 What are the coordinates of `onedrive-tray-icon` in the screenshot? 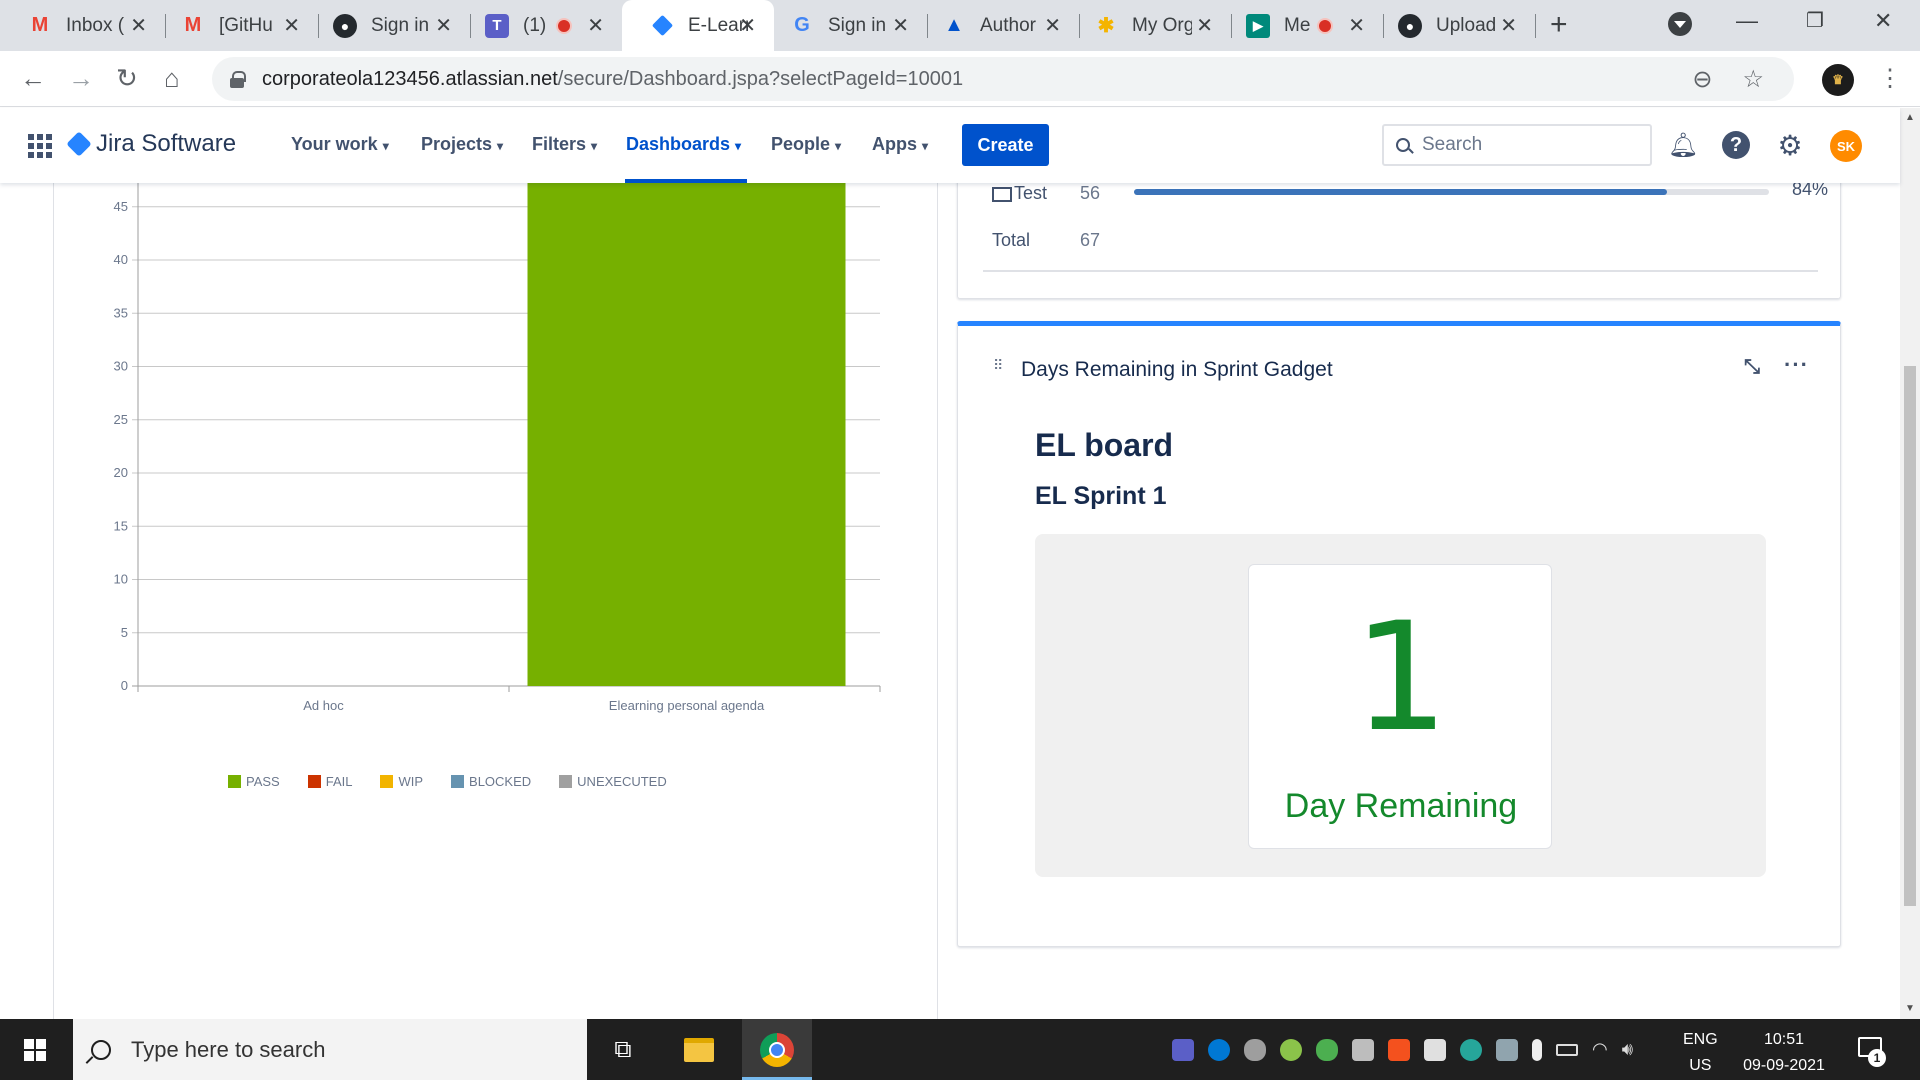 It's located at (1255, 1050).